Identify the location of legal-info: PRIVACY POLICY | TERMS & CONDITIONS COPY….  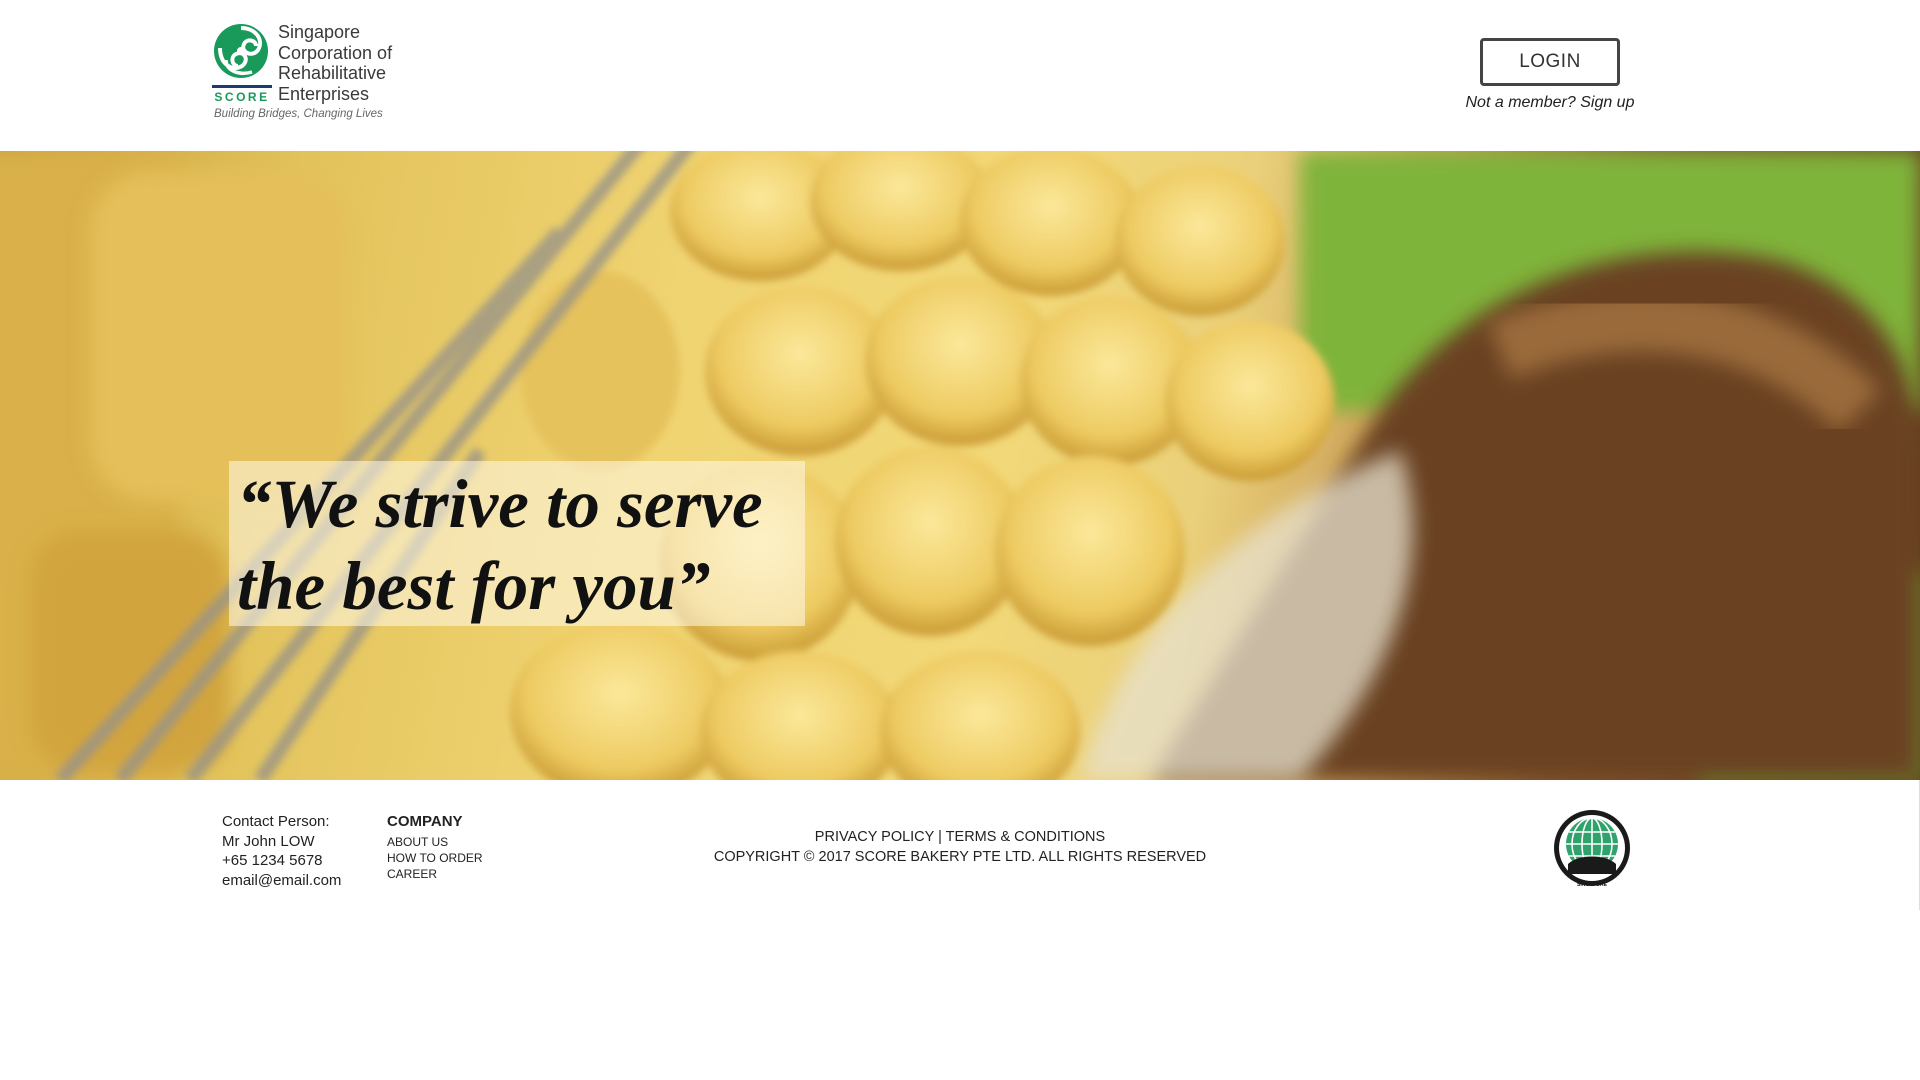
(960, 847).